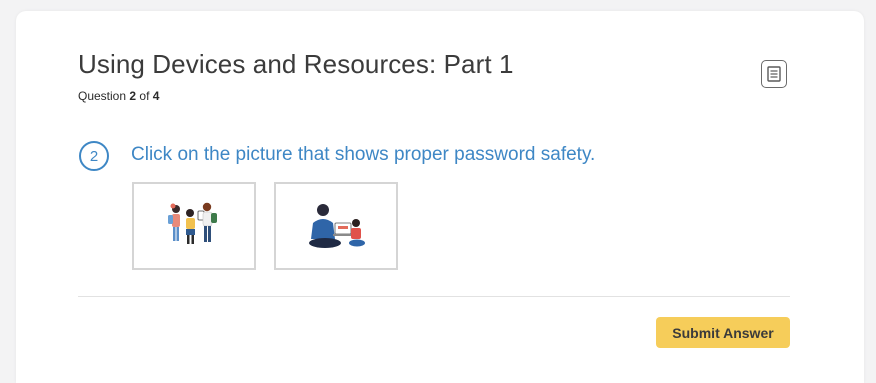 The image size is (876, 383). What do you see at coordinates (156, 96) in the screenshot?
I see `question-total: 4` at bounding box center [156, 96].